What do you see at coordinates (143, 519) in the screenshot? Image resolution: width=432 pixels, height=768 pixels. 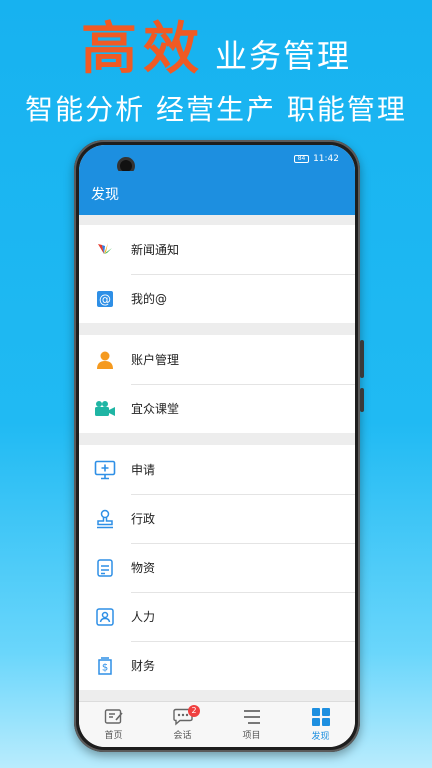 I see `list-item-label: 行政` at bounding box center [143, 519].